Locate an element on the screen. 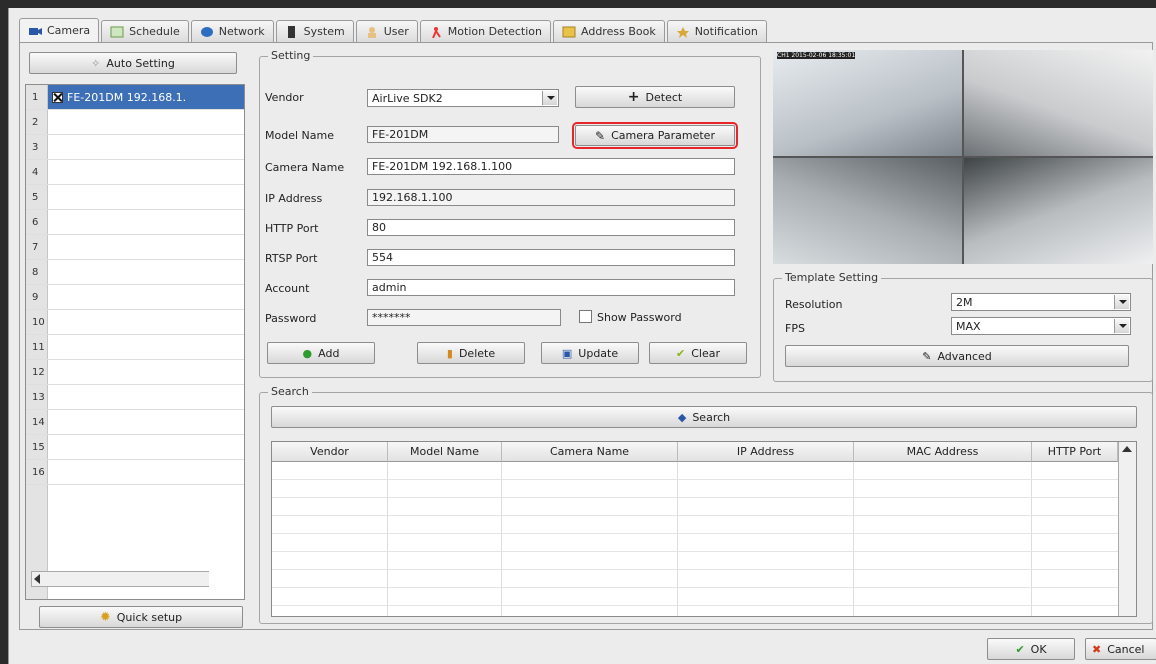 Image resolution: width=1156 pixels, height=664 pixels. trash-icon: ▮ is located at coordinates (449, 353).